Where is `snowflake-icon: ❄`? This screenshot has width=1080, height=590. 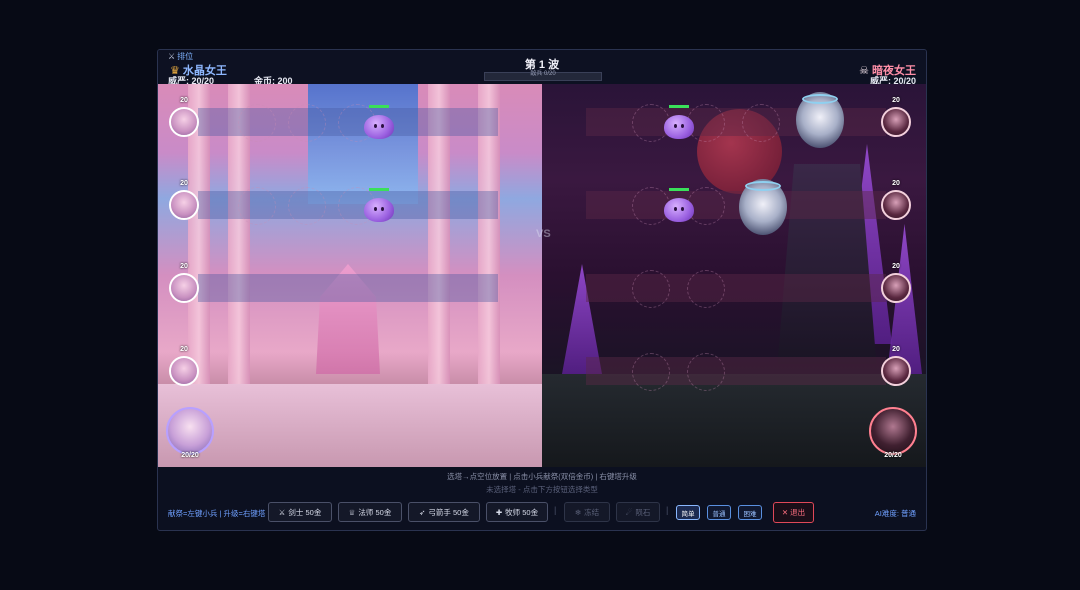 snowflake-icon: ❄ is located at coordinates (578, 512).